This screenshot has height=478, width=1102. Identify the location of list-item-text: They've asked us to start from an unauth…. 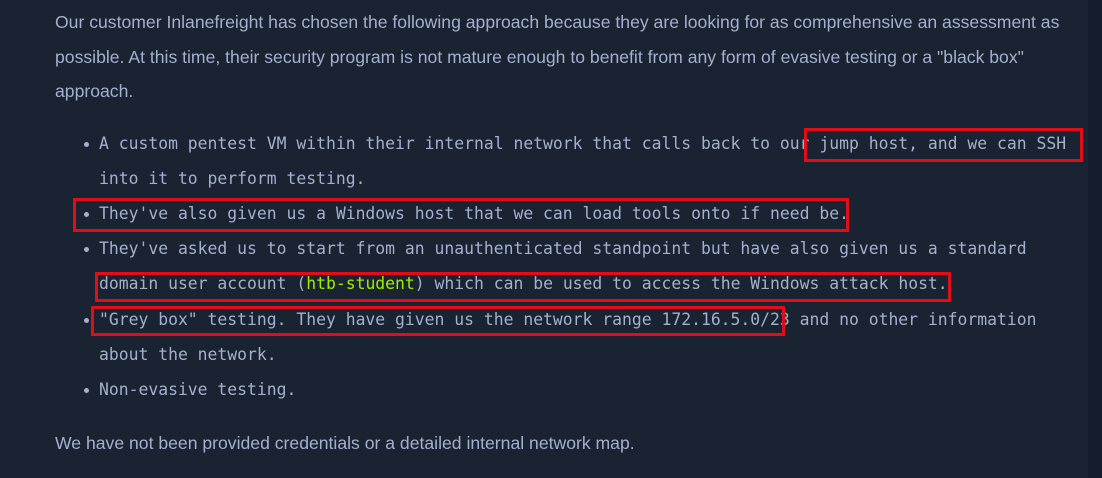
(563, 248).